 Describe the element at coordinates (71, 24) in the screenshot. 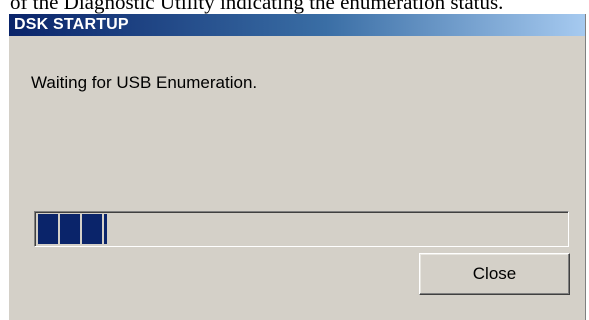

I see `window-title: DSK STARTUP` at that location.